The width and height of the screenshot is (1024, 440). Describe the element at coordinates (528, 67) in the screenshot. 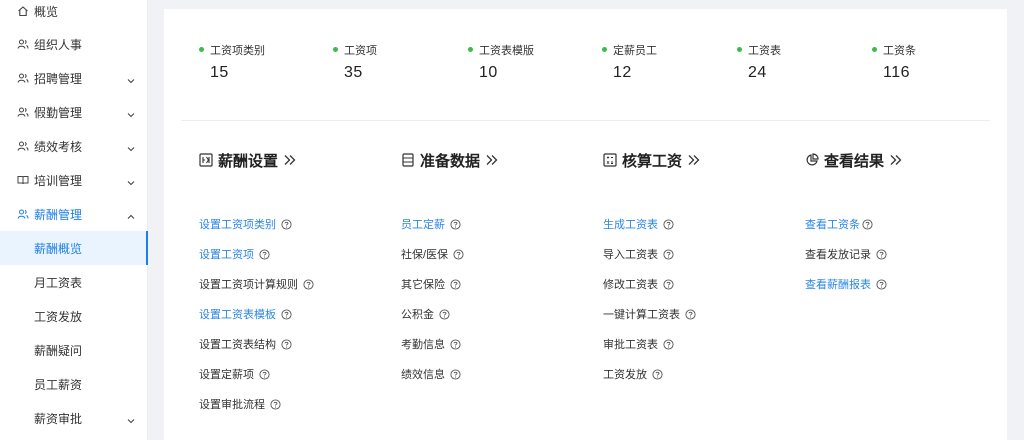

I see `stat-payroll-templates: 工资表模版 10` at that location.